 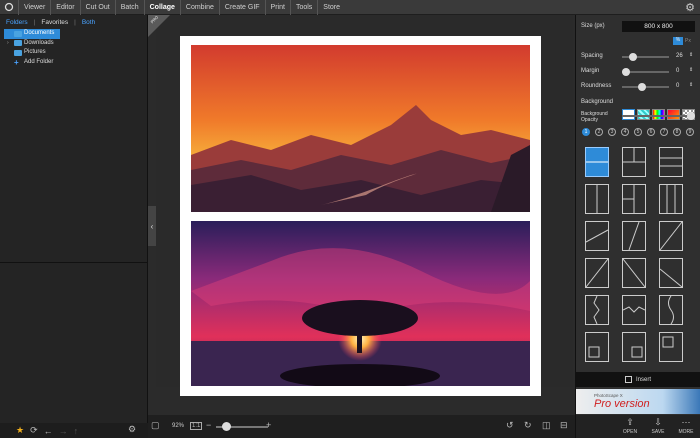 I want to click on preset-7: 7, so click(x=664, y=132).